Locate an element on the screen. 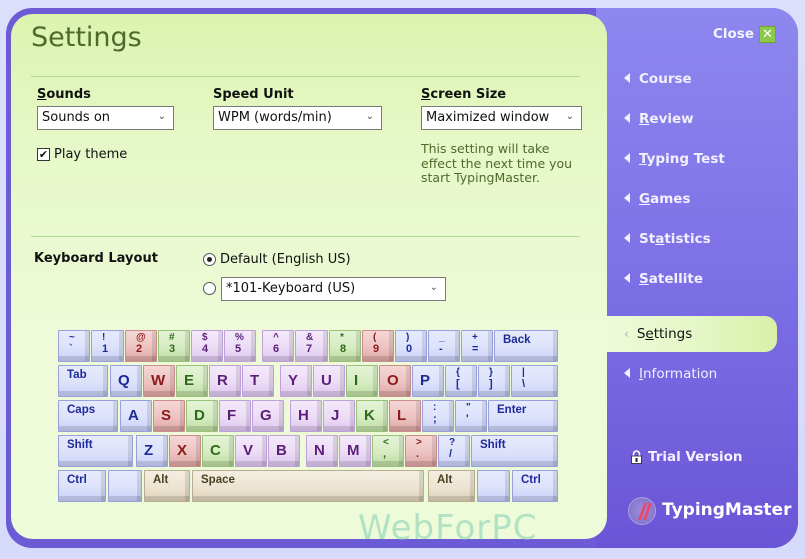 The image size is (805, 559). key-label: W is located at coordinates (158, 380).